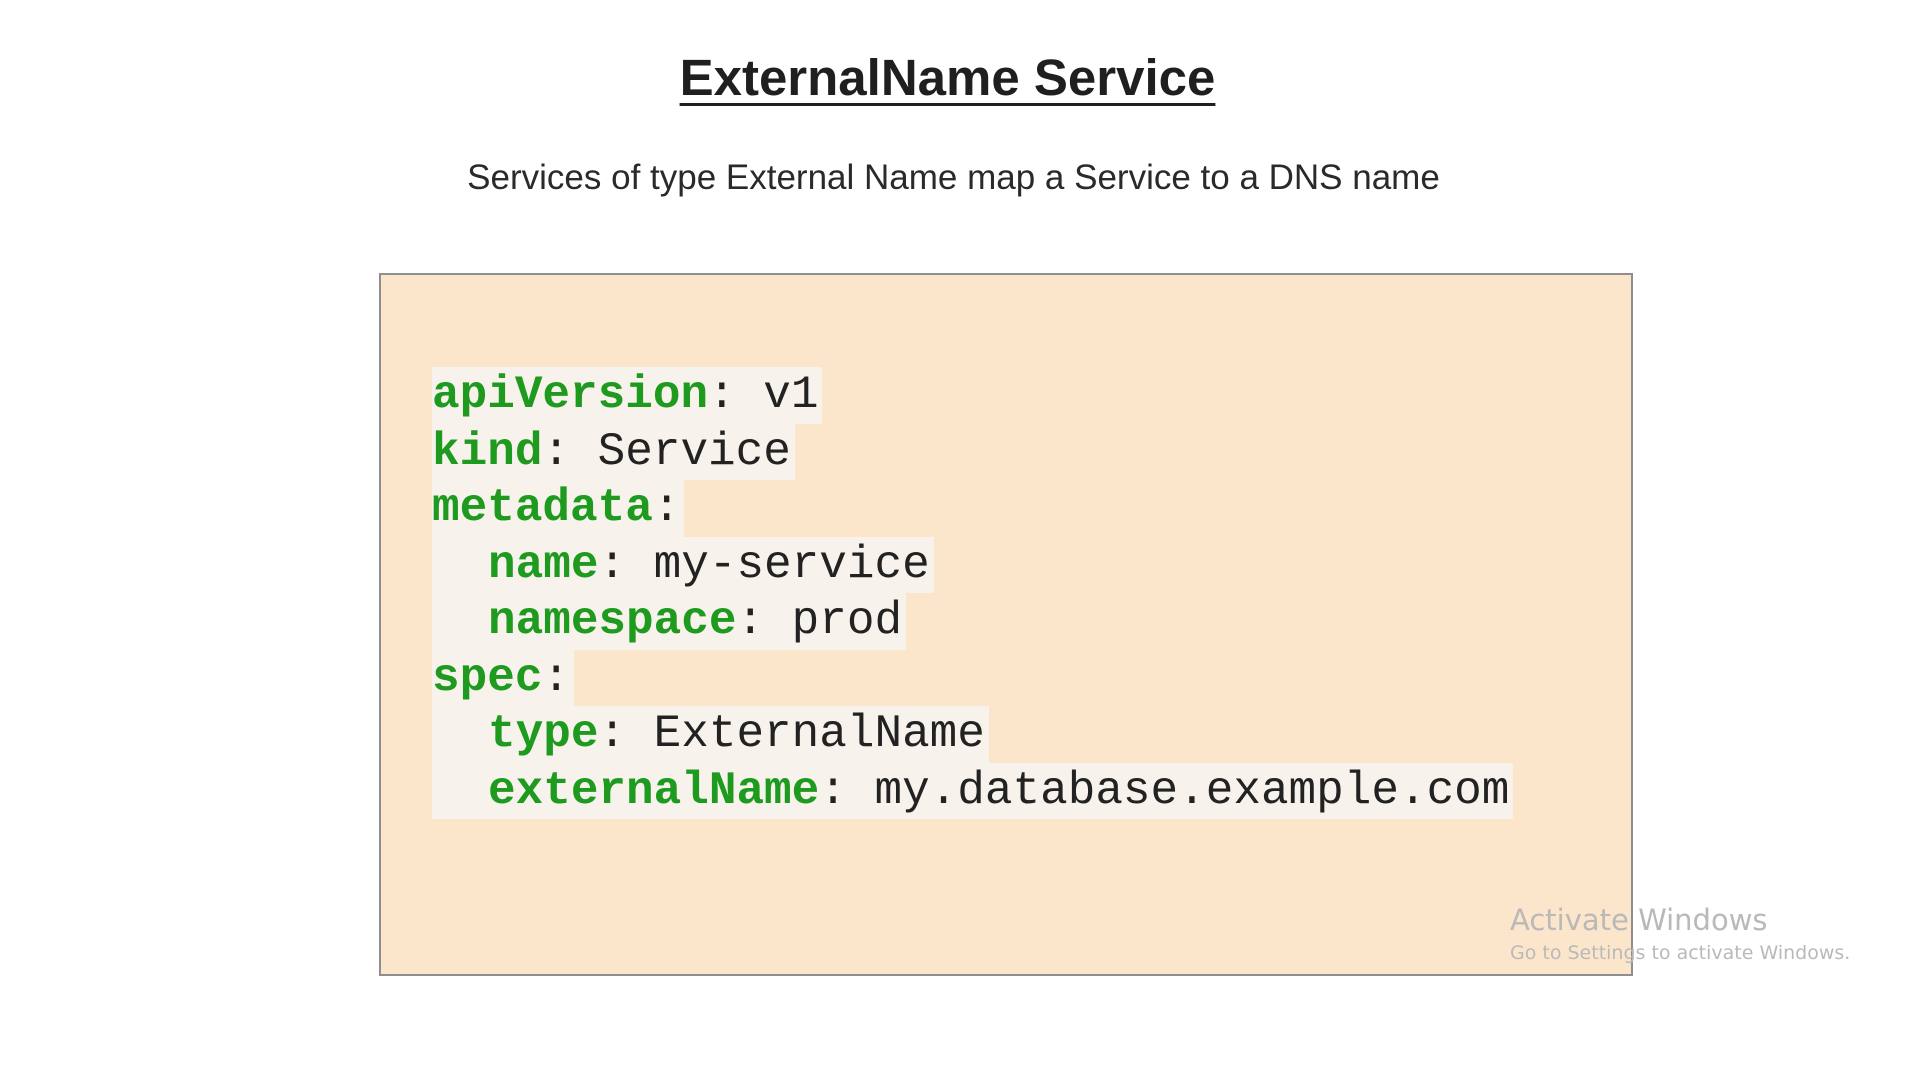 The image size is (1920, 1080). What do you see at coordinates (543, 734) in the screenshot?
I see `yaml-key: type` at bounding box center [543, 734].